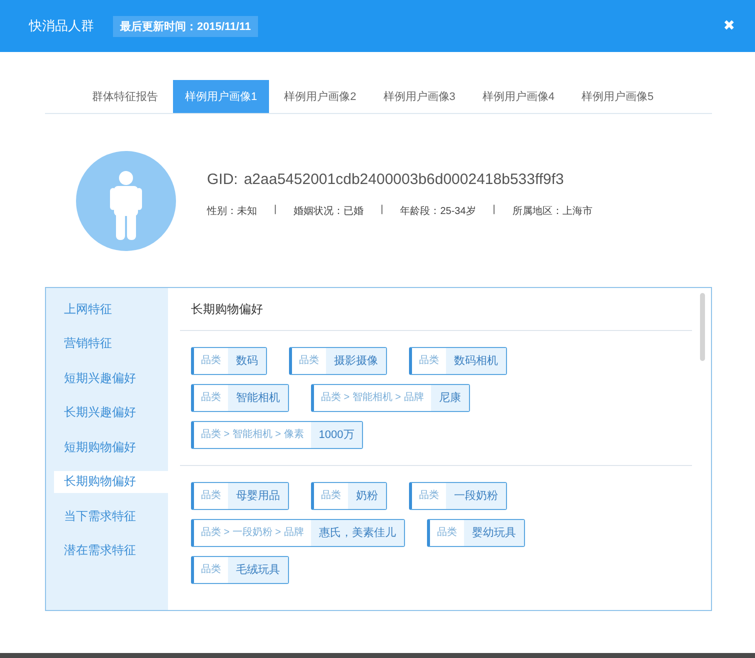 This screenshot has height=658, width=755. Describe the element at coordinates (449, 398) in the screenshot. I see `tag-value: 尼康` at that location.